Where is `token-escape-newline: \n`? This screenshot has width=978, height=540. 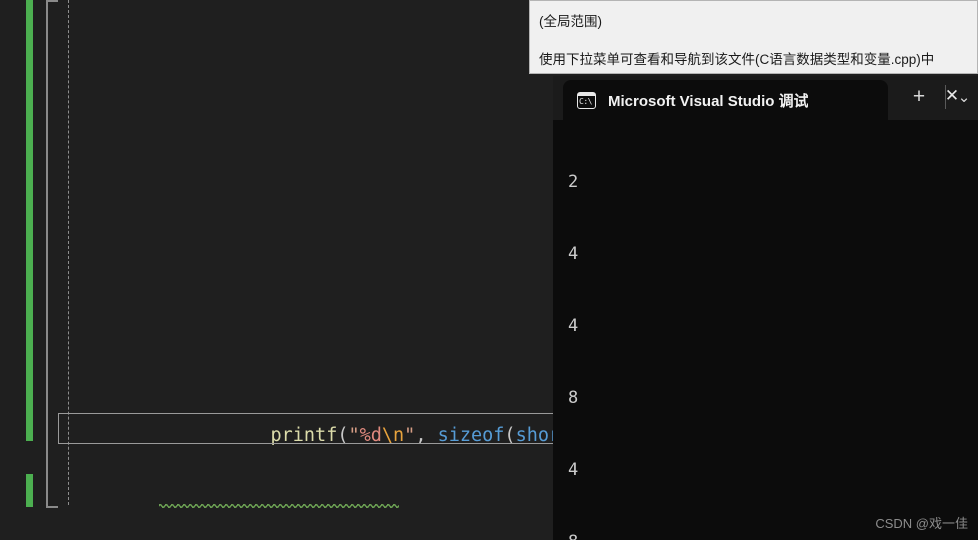 token-escape-newline: \n is located at coordinates (393, 436).